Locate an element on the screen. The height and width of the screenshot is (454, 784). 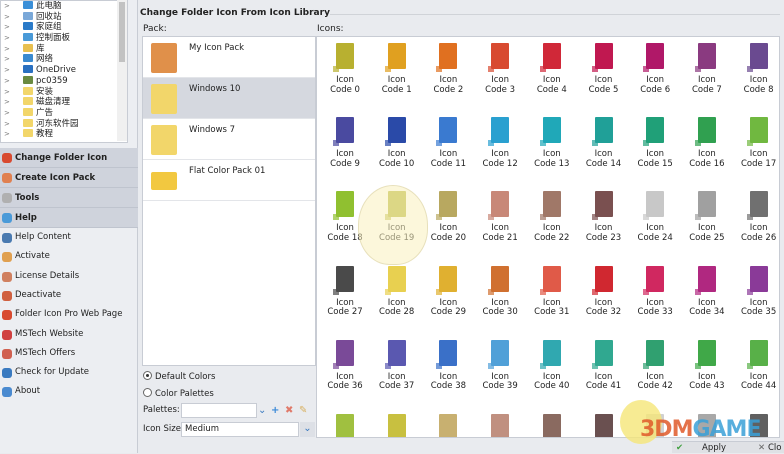
icon-cell: Icon Code 2 is located at coordinates (448, 74).